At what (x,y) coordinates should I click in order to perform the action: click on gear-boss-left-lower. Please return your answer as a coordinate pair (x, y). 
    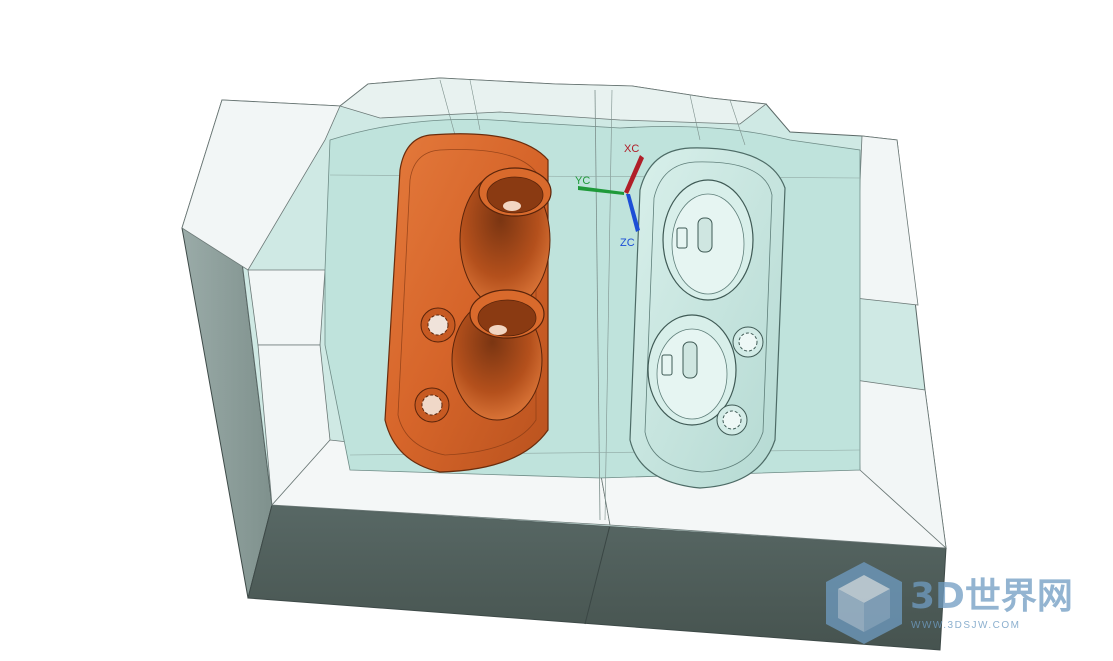
    Looking at the image, I should click on (432, 405).